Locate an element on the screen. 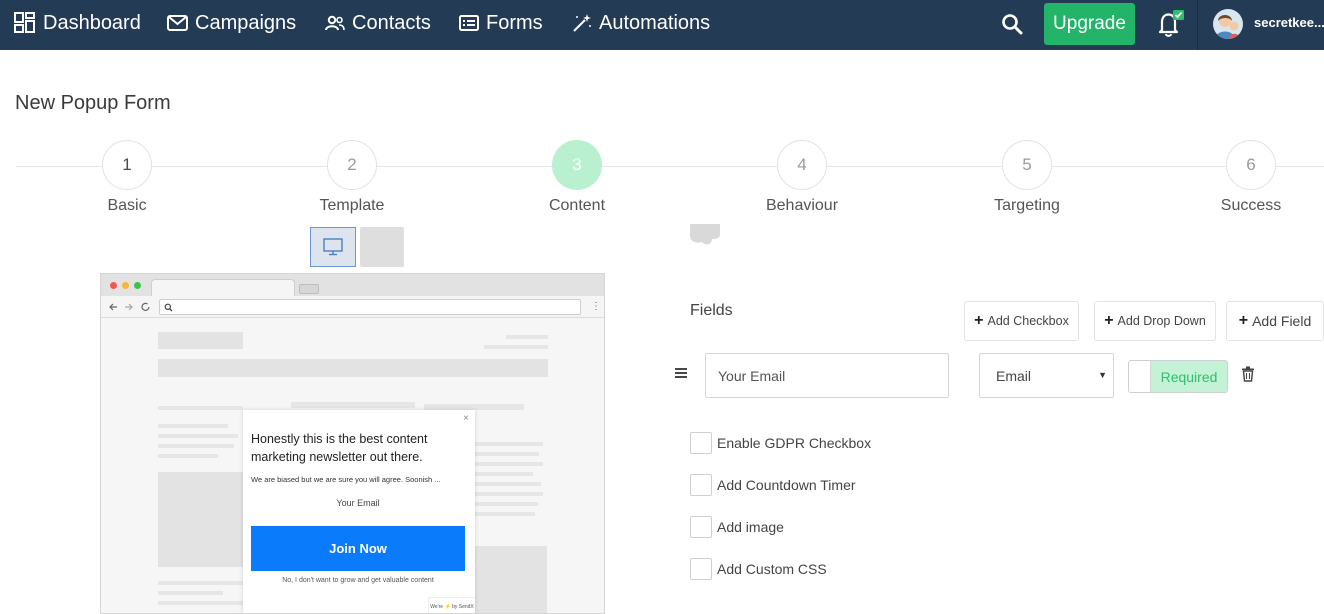 The width and height of the screenshot is (1324, 614). magic-wand-icon is located at coordinates (582, 23).